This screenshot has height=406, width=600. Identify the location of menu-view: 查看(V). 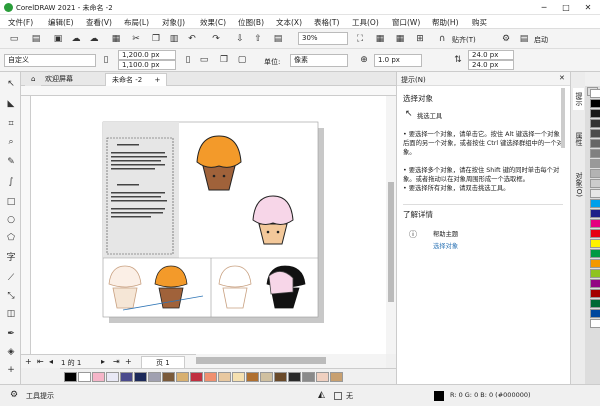
(99, 22).